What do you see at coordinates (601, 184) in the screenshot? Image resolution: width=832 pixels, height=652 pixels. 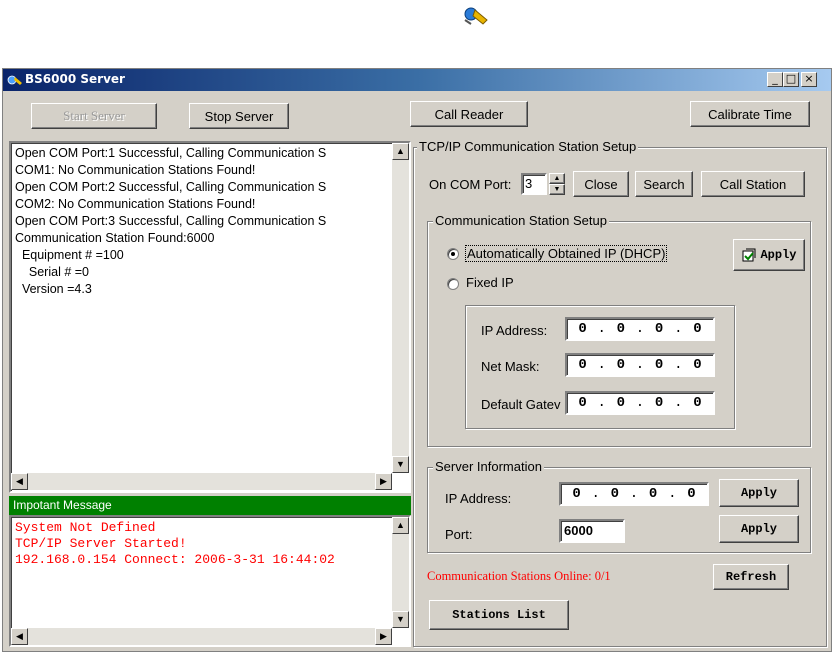 I see `close-port-button: Close` at bounding box center [601, 184].